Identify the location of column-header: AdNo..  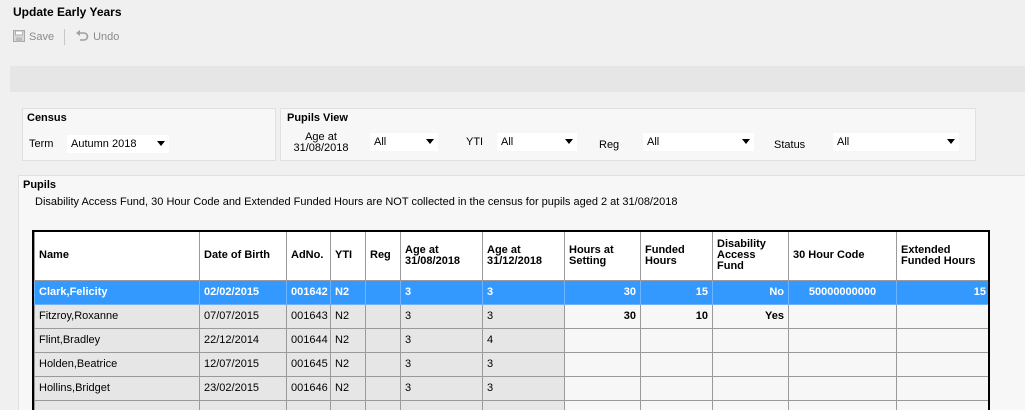
(308, 256).